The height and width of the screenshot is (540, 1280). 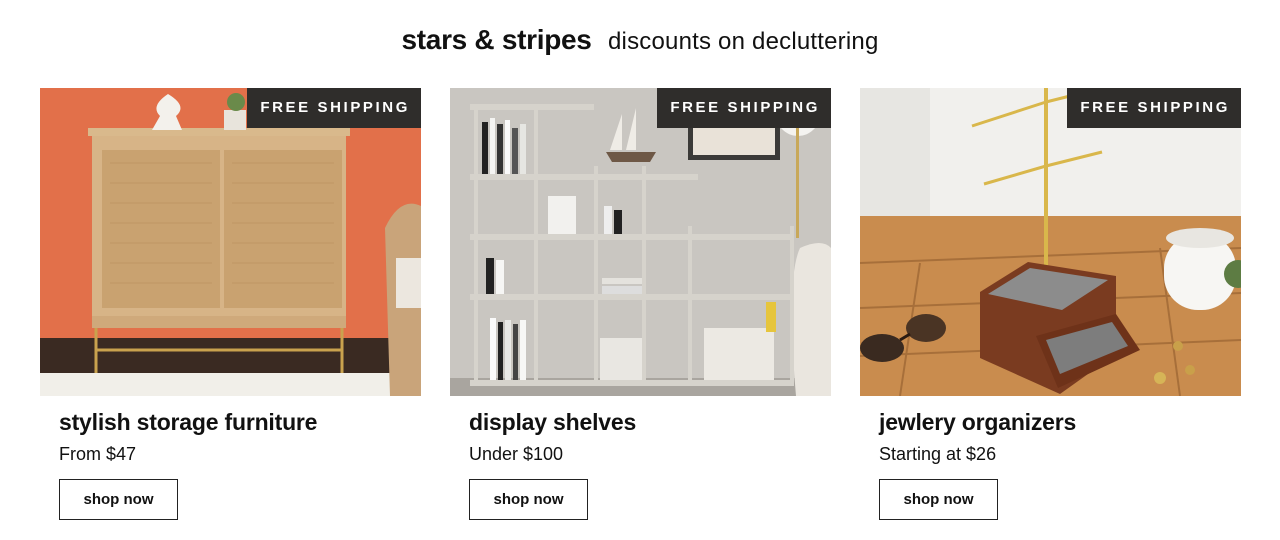 What do you see at coordinates (496, 39) in the screenshot?
I see `promo-brand-title: stars & stripes` at bounding box center [496, 39].